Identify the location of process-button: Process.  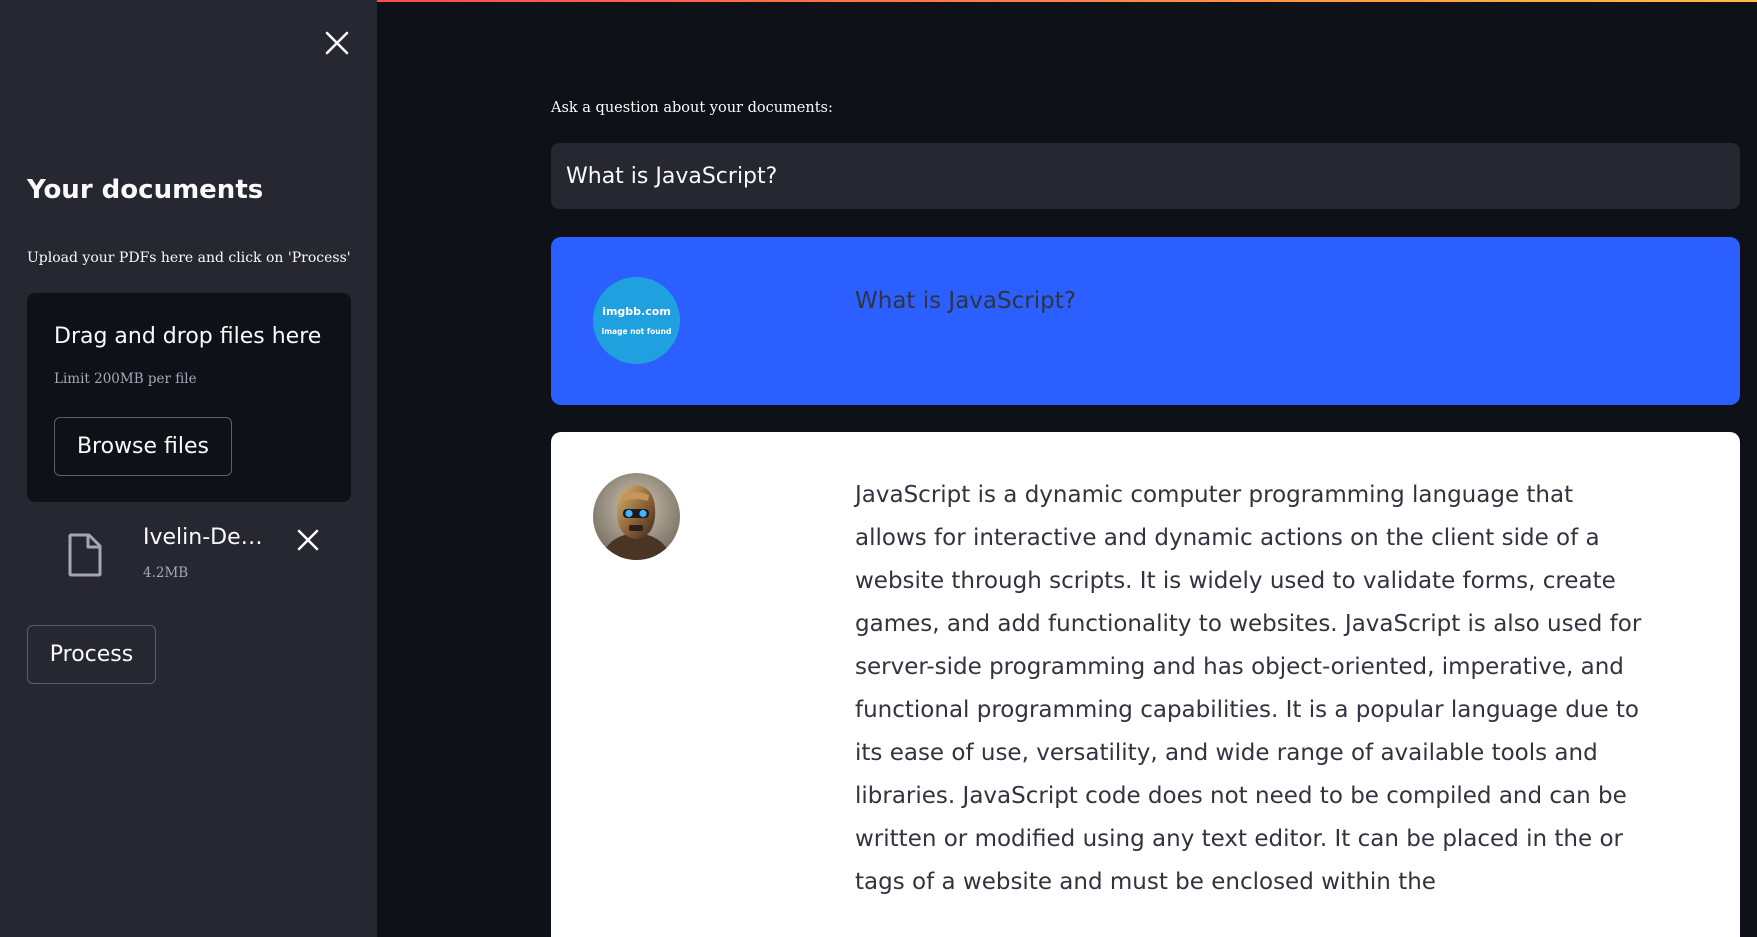
(91, 654).